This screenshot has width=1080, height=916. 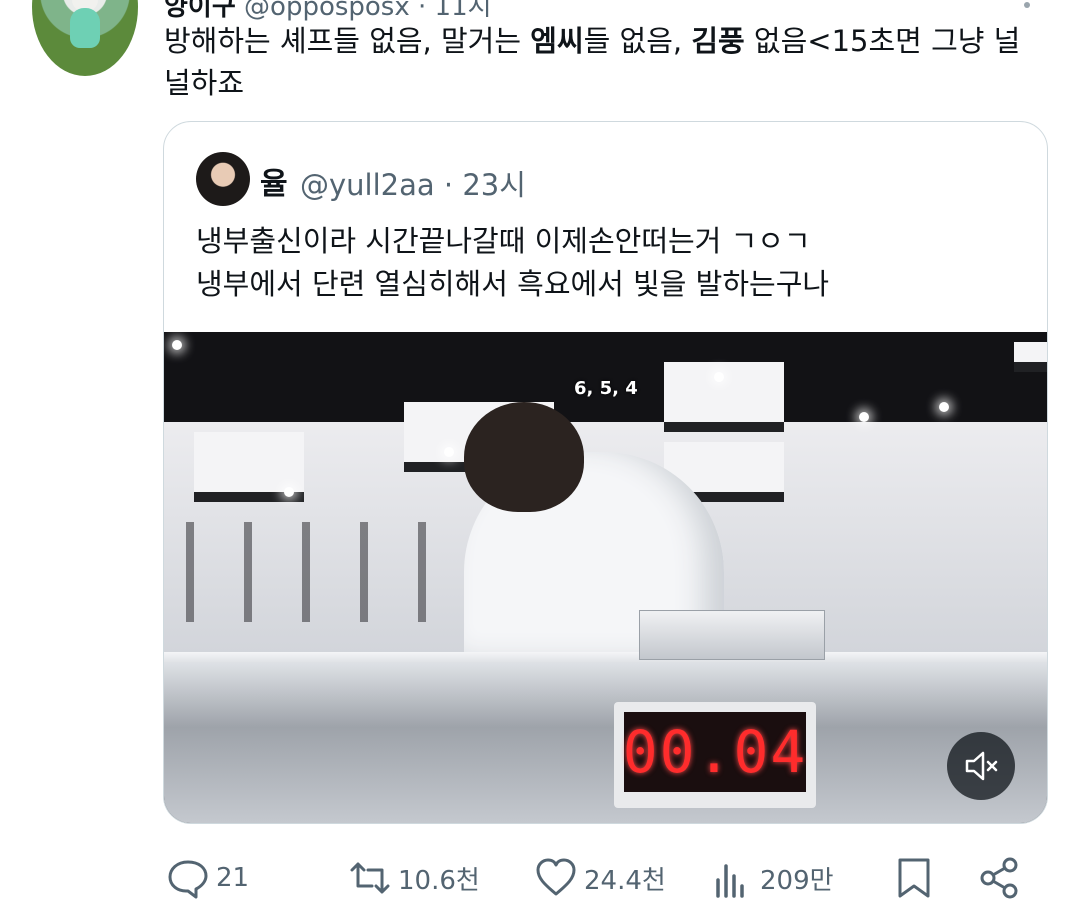 What do you see at coordinates (439, 880) in the screenshot?
I see `retweet-count: 10.6천` at bounding box center [439, 880].